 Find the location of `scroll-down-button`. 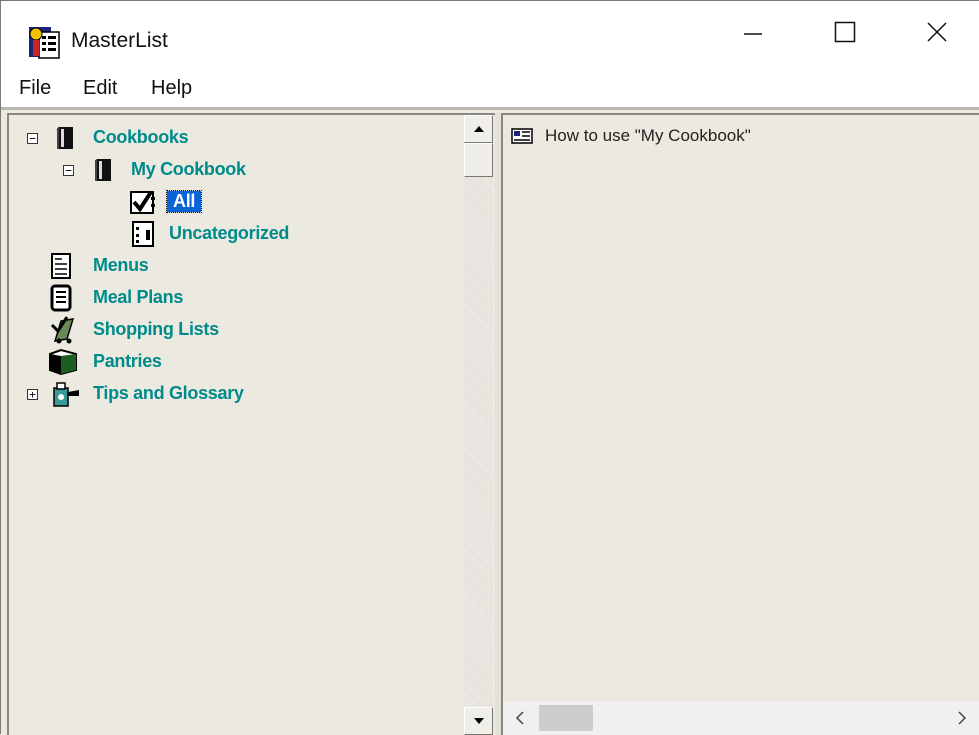

scroll-down-button is located at coordinates (478, 721).